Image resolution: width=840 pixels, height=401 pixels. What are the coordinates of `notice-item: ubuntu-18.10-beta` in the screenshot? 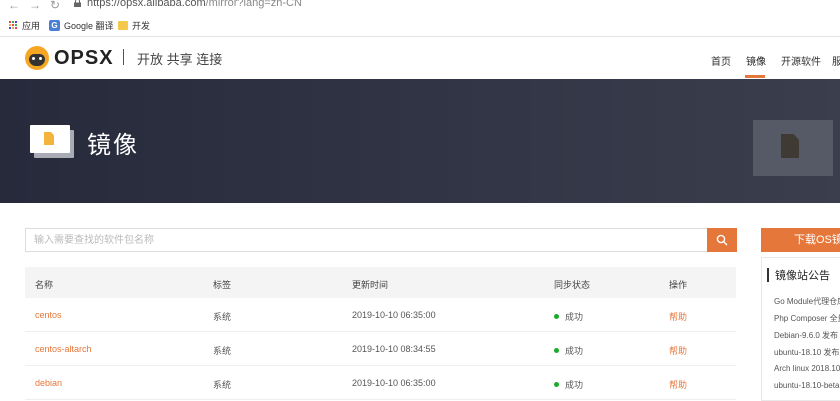 It's located at (806, 385).